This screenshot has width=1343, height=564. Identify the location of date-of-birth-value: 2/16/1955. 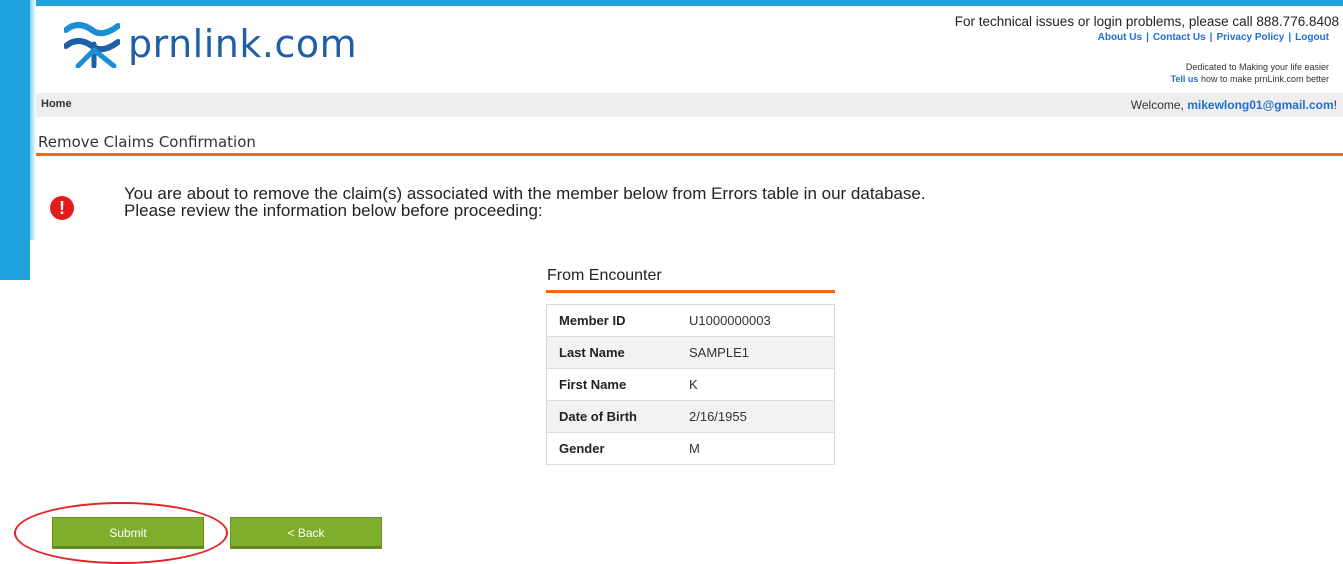
(756, 416).